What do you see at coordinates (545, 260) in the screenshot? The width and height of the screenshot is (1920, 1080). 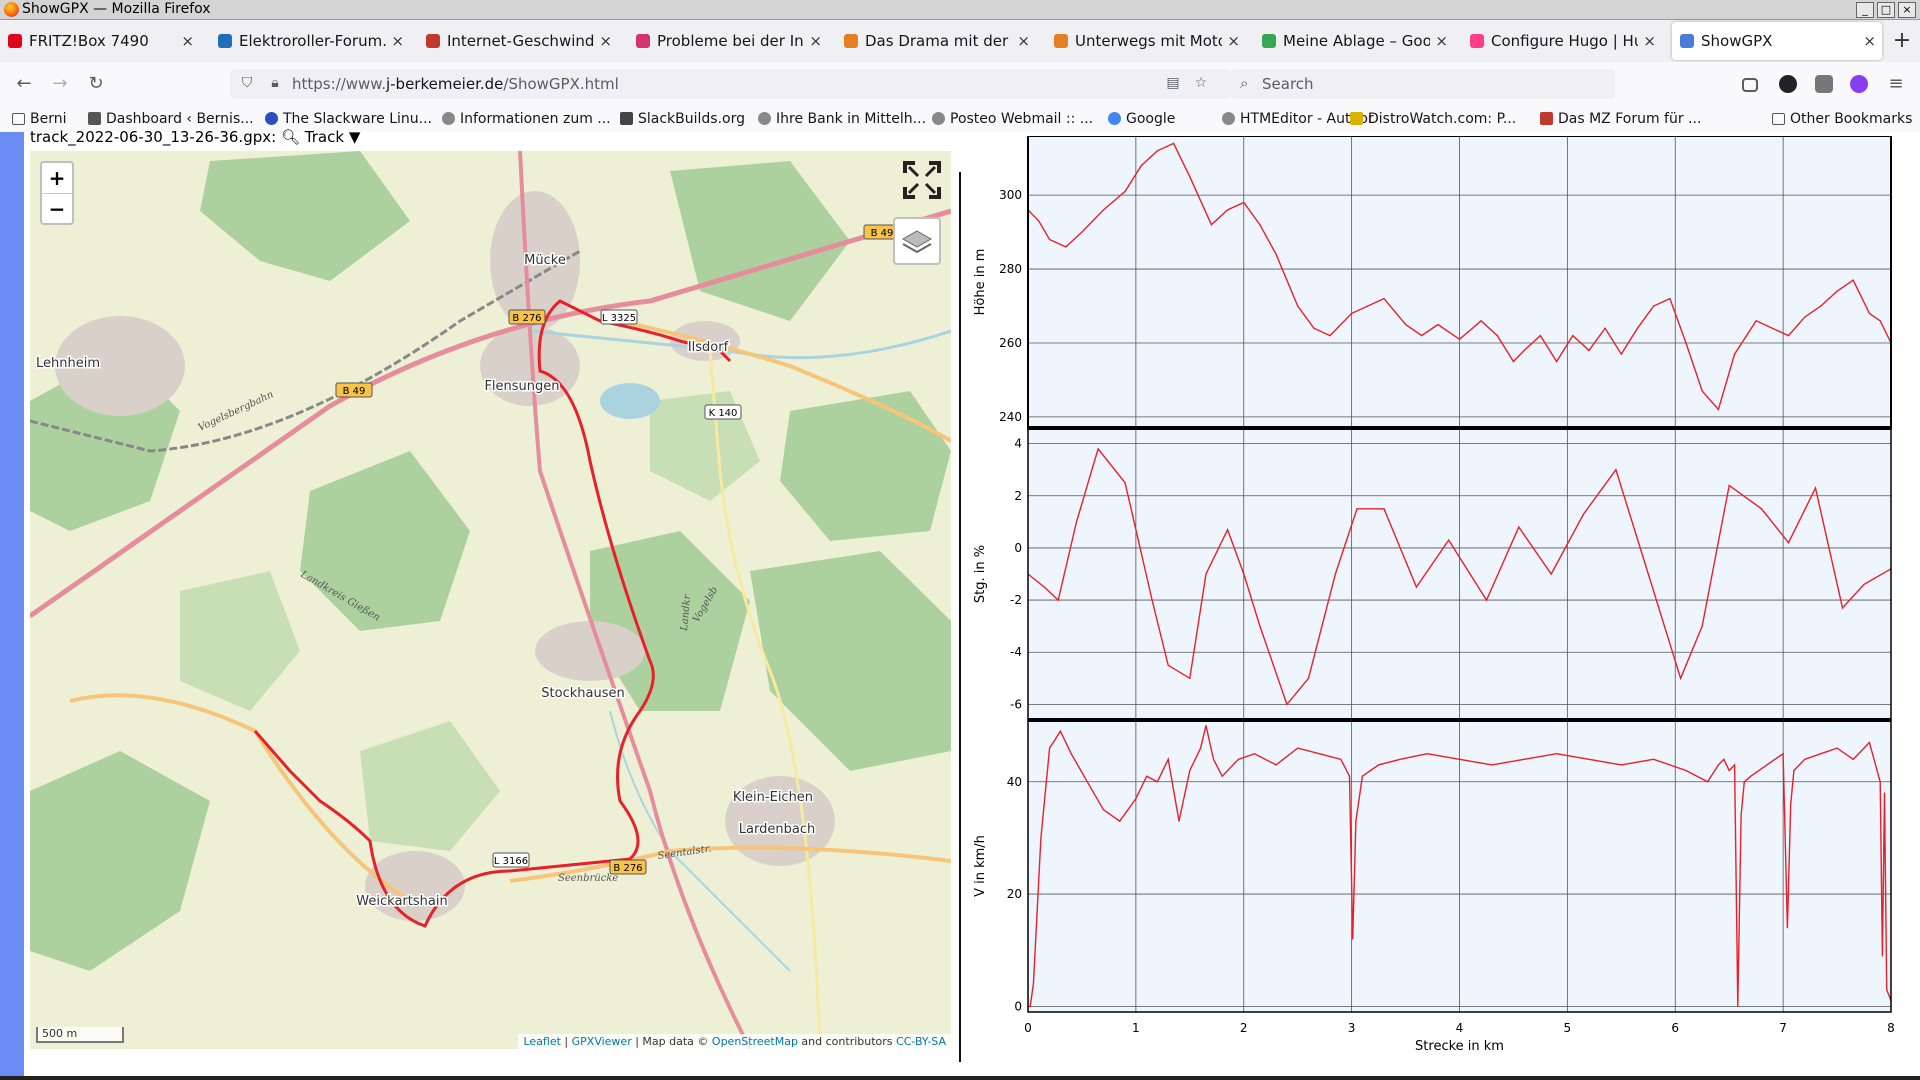 I see `map-place-label: Mücke` at bounding box center [545, 260].